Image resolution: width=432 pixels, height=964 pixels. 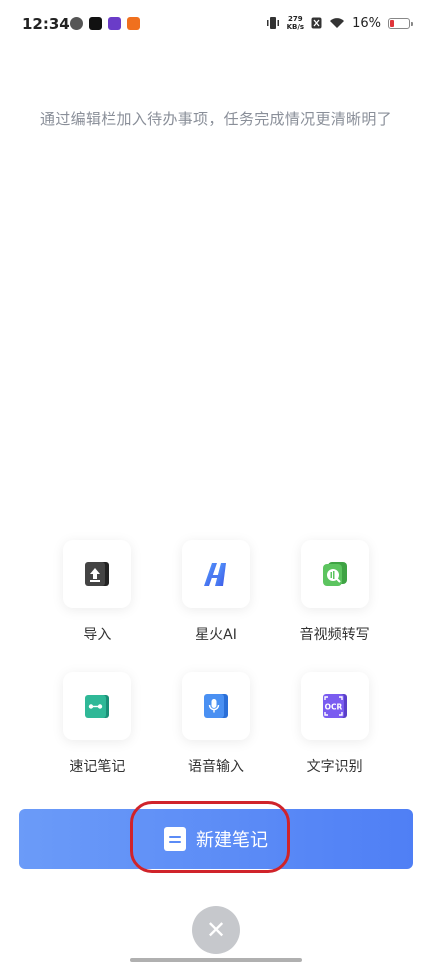 What do you see at coordinates (316, 23) in the screenshot?
I see `no-sim-icon` at bounding box center [316, 23].